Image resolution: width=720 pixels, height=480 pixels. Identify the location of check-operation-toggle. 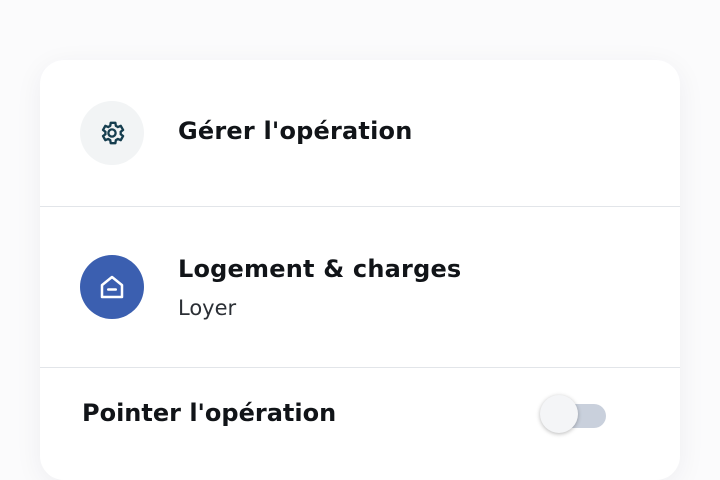
(574, 415).